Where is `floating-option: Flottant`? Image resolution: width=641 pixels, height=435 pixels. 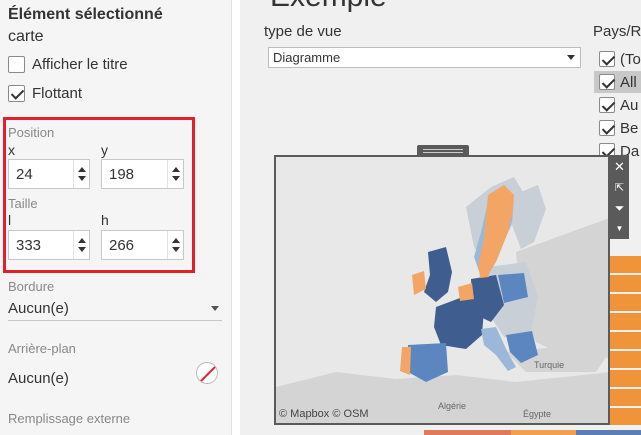
floating-option: Flottant is located at coordinates (45, 93).